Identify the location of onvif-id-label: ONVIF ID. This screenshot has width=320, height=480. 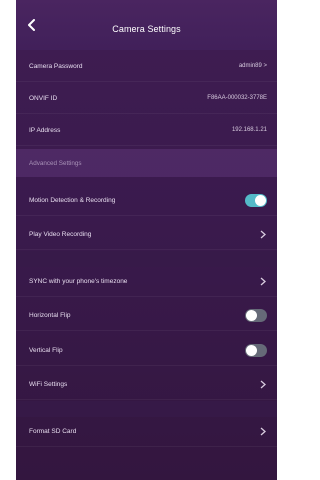
(43, 98).